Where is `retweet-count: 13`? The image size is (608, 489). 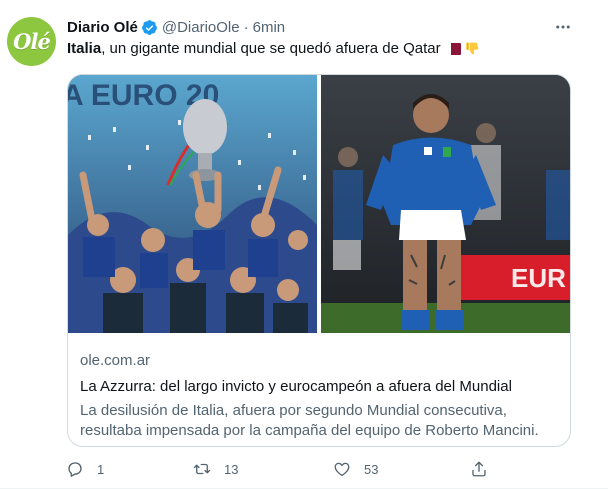
retweet-count: 13 is located at coordinates (231, 469).